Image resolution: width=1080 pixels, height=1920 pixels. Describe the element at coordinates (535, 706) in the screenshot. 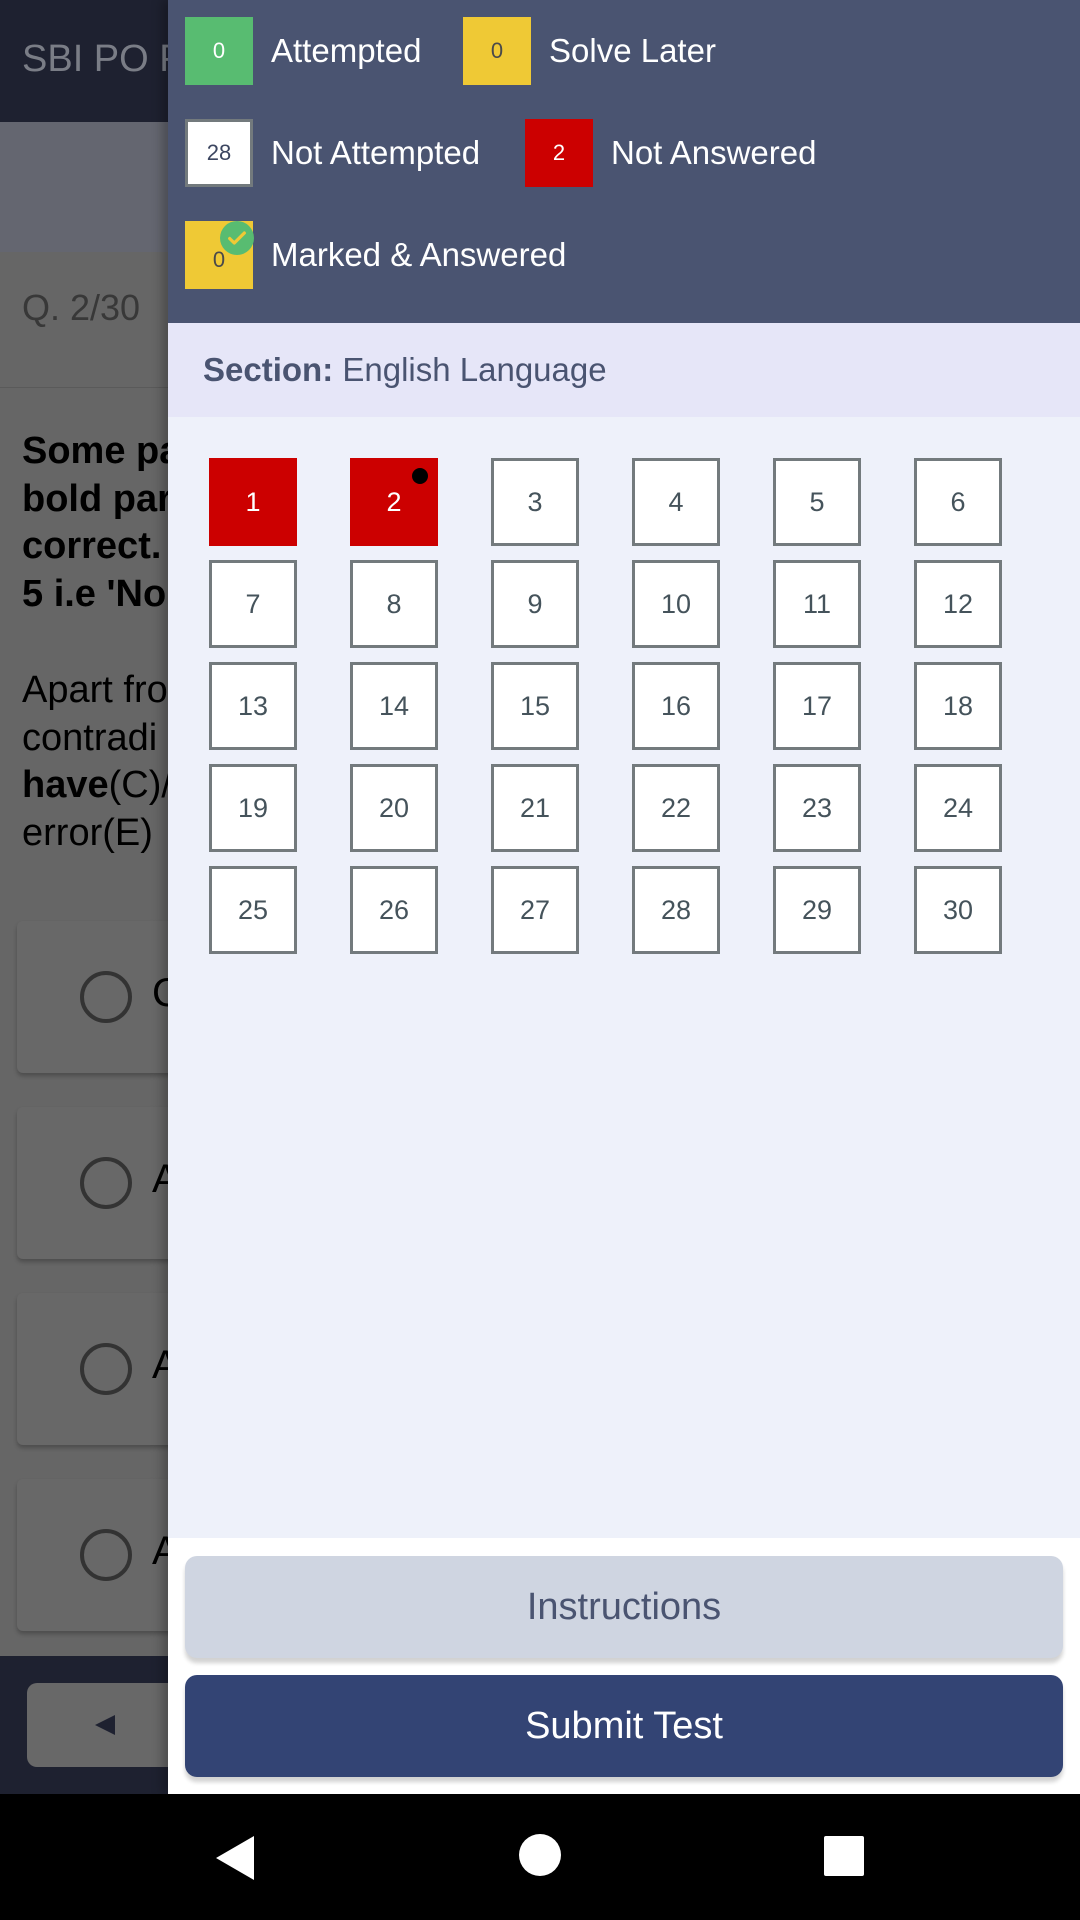

I see `question-button-15: 15` at that location.